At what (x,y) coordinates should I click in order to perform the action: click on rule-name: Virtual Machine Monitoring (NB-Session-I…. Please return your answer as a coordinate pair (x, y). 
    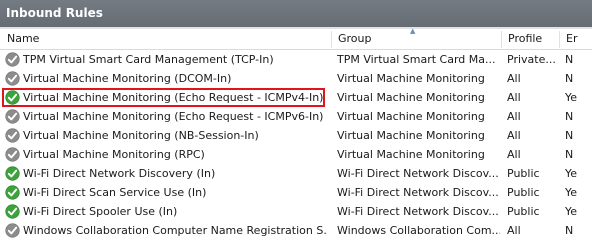
    Looking at the image, I should click on (141, 135).